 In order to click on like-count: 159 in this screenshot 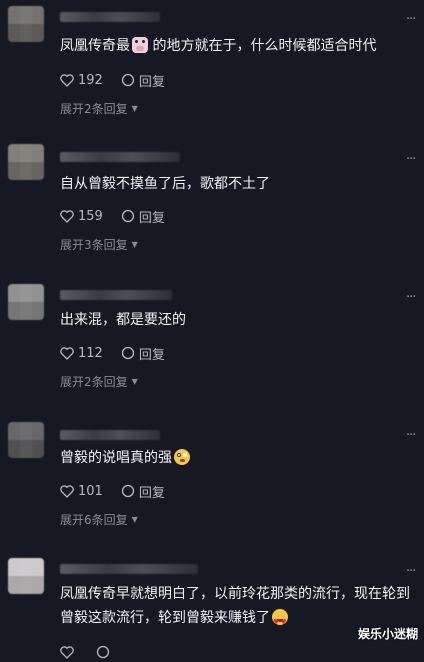, I will do `click(90, 216)`.